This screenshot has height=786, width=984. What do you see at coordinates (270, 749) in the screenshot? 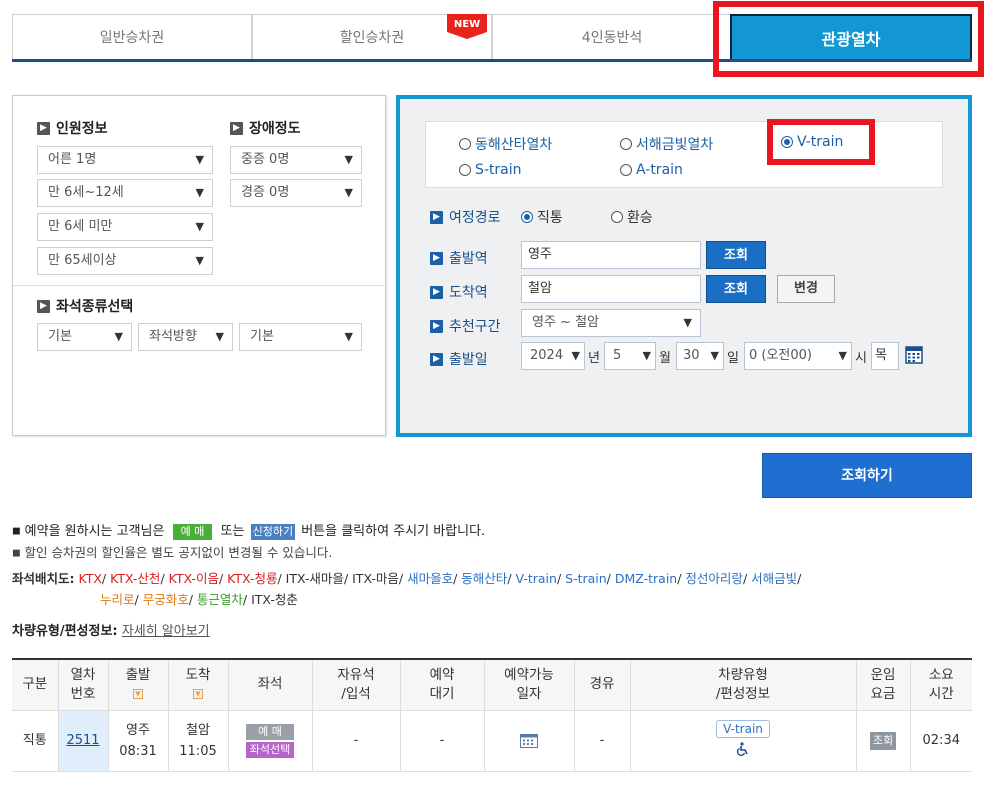
I see `seat-select-button: 좌석선택` at bounding box center [270, 749].